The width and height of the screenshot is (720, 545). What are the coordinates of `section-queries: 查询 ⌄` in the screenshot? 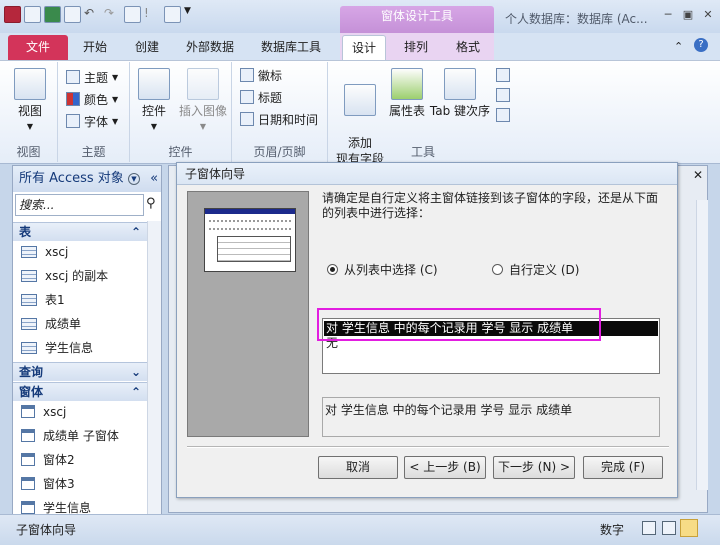 It's located at (80, 371).